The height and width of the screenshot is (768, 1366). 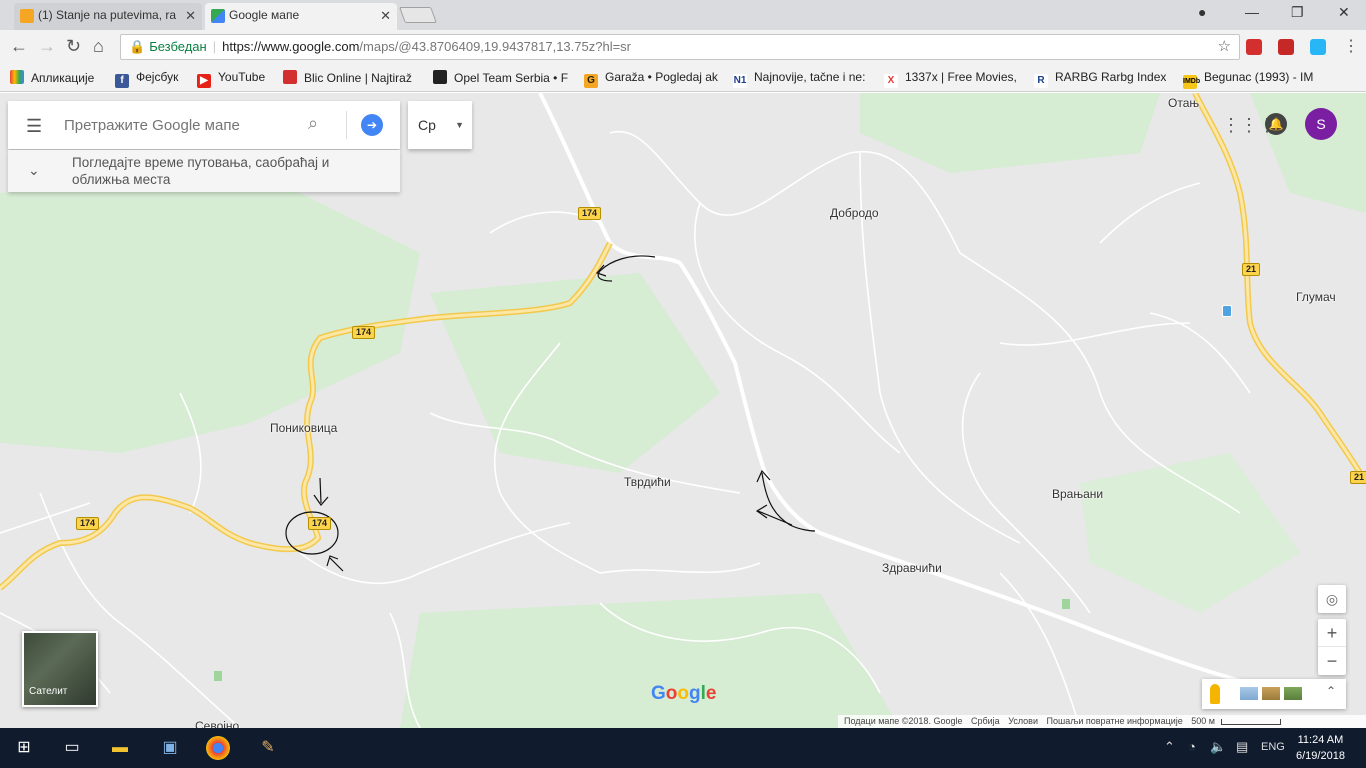 I want to click on avatar: S, so click(x=1321, y=124).